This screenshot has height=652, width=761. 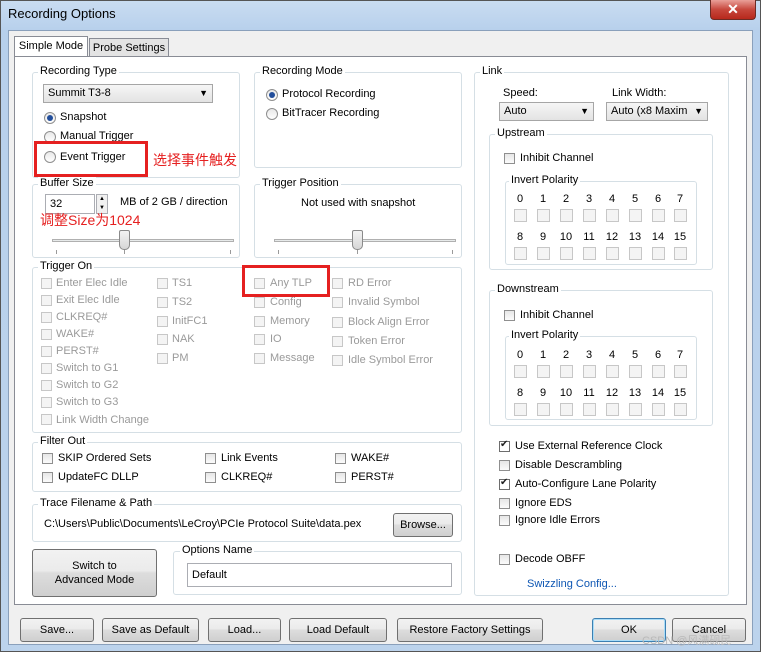 I want to click on link-events-checkbox, so click(x=210, y=458).